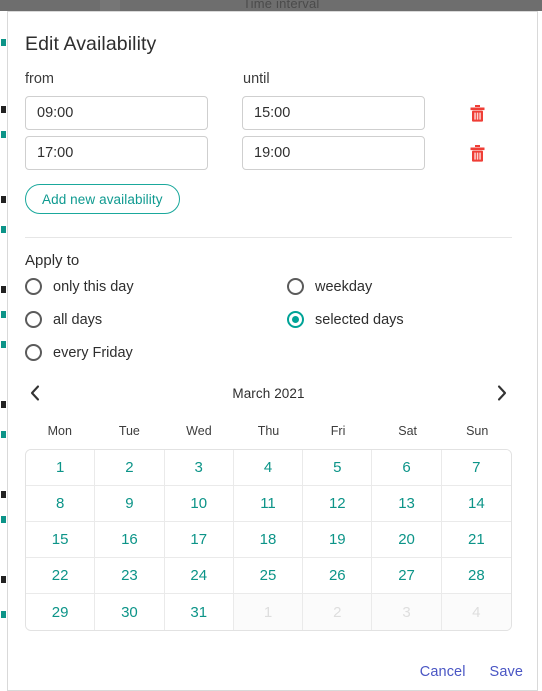 This screenshot has height=691, width=542. I want to click on from-column-label: from, so click(39, 79).